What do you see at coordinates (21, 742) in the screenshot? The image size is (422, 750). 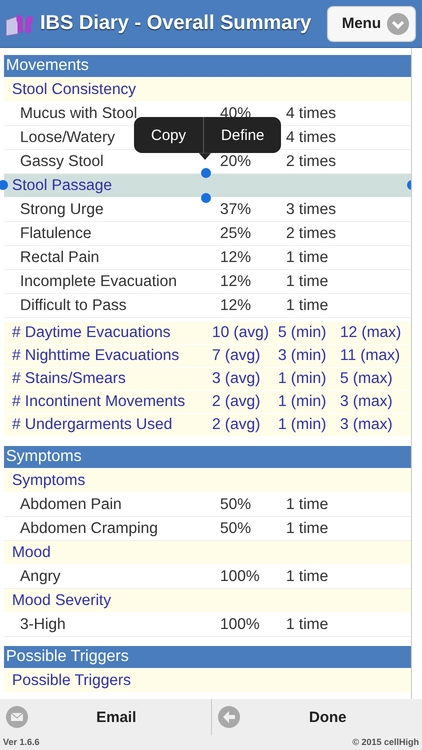 I see `version-label: Ver 1.6.6` at bounding box center [21, 742].